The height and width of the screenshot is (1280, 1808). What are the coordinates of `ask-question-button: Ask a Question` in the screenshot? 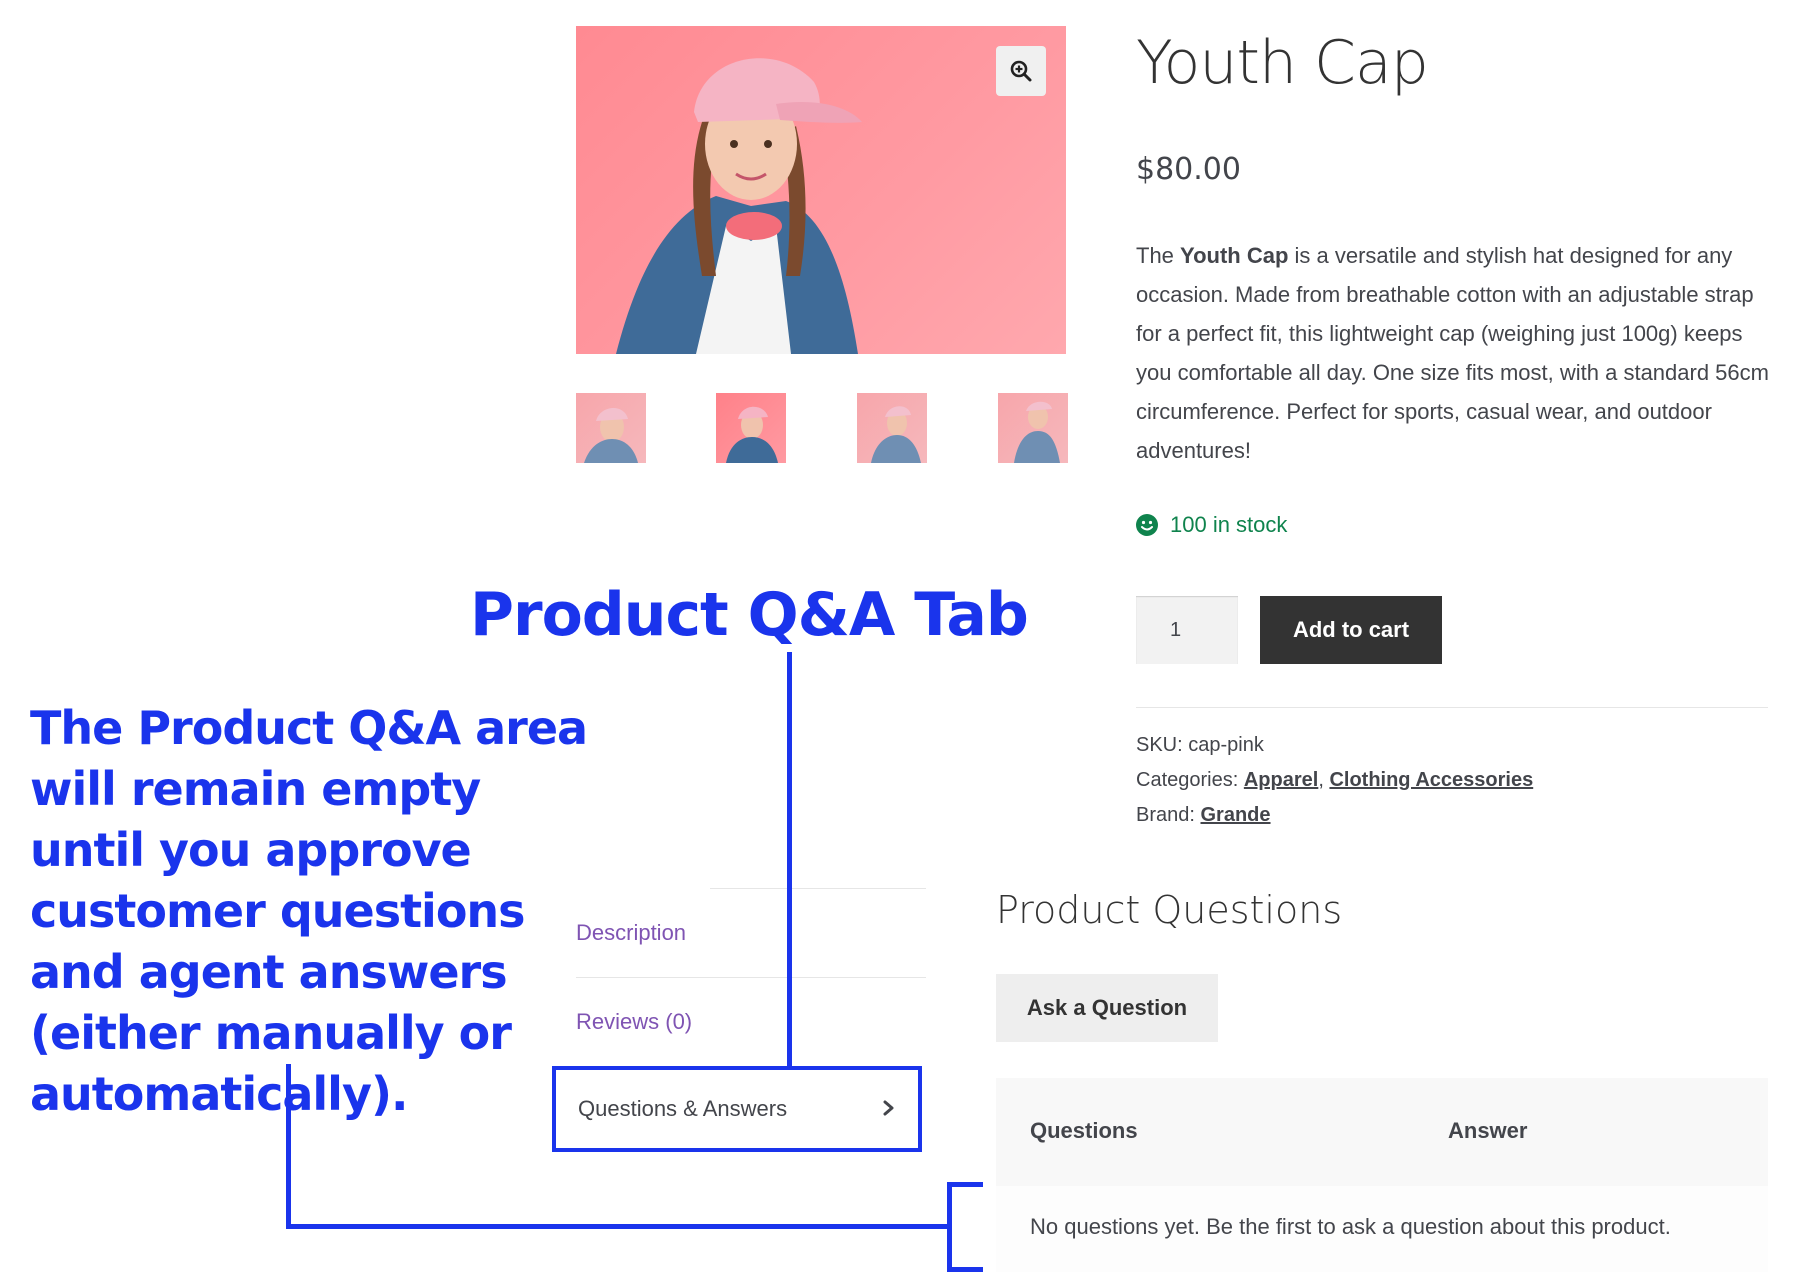 It's located at (1107, 1008).